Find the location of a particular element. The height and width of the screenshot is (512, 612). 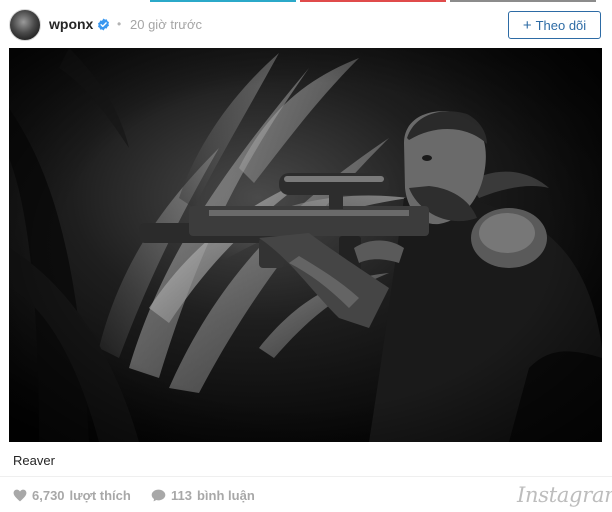

avatar is located at coordinates (25, 25).